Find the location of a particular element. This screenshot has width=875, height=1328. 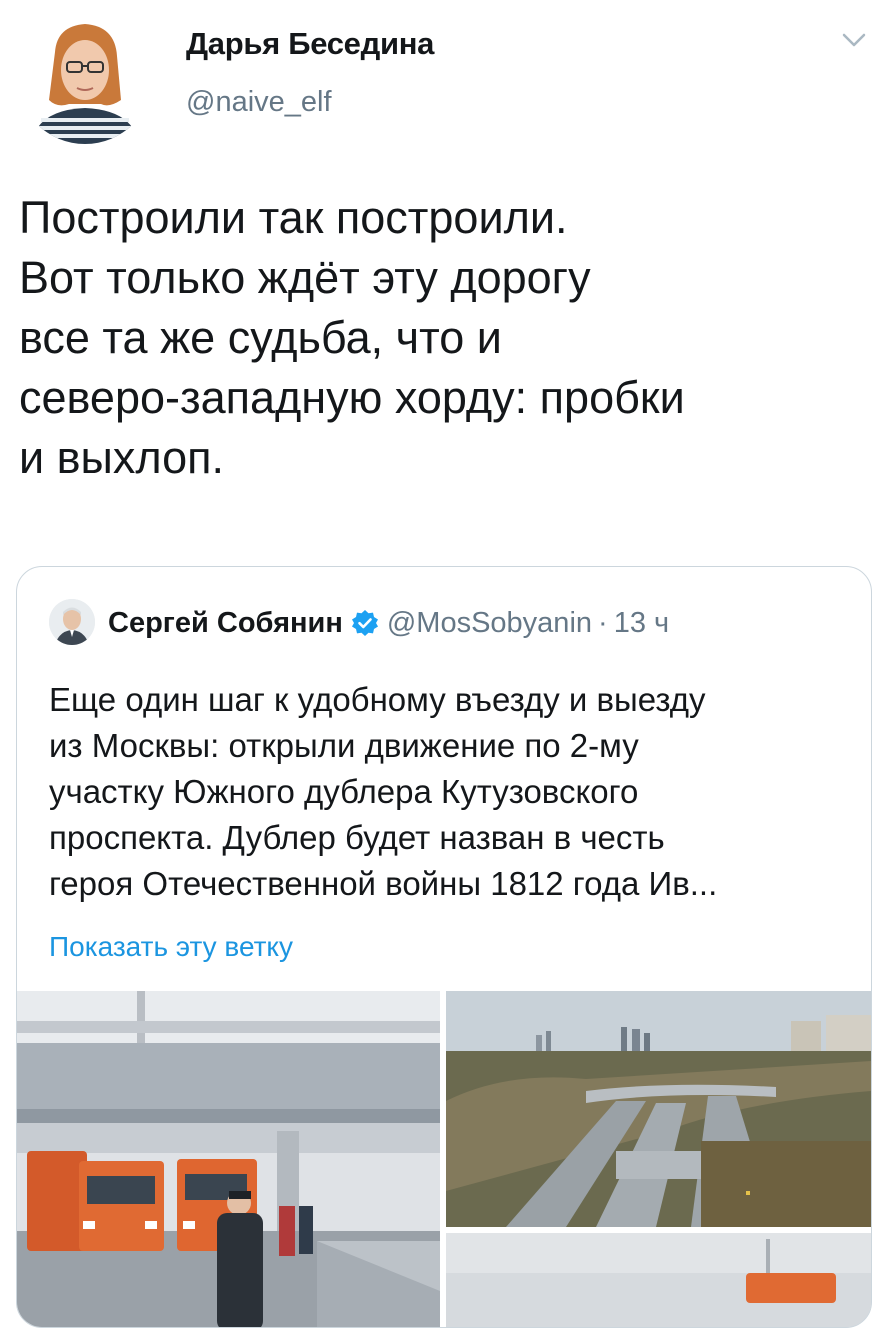

chevron-down-icon is located at coordinates (854, 40).